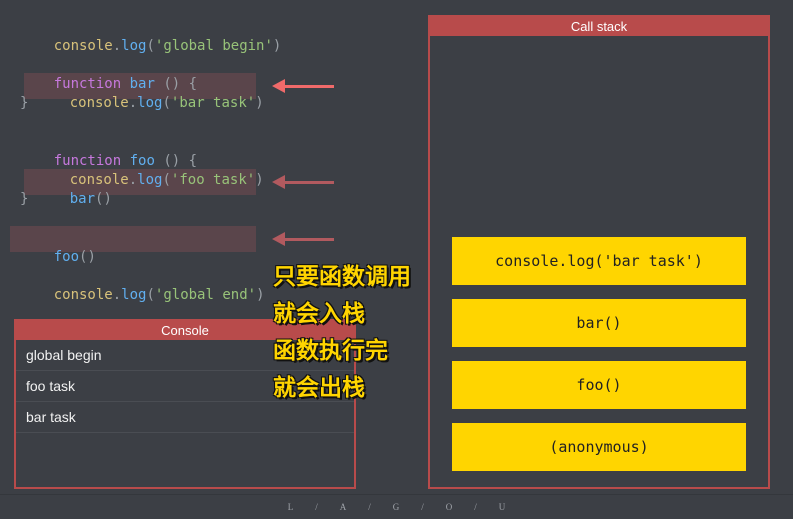  What do you see at coordinates (502, 507) in the screenshot?
I see `footer-letter: U` at bounding box center [502, 507].